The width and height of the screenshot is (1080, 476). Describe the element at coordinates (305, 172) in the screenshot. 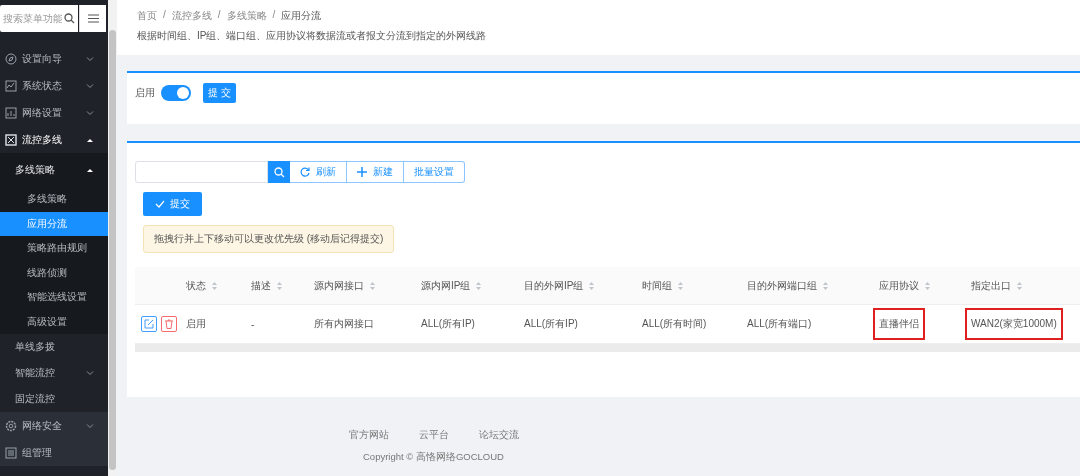

I see `refresh-icon` at that location.